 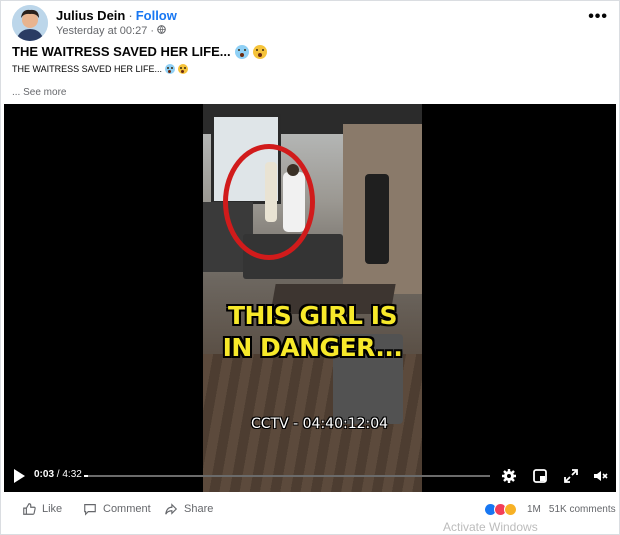 I want to click on speech-bubble-icon, so click(x=90, y=509).